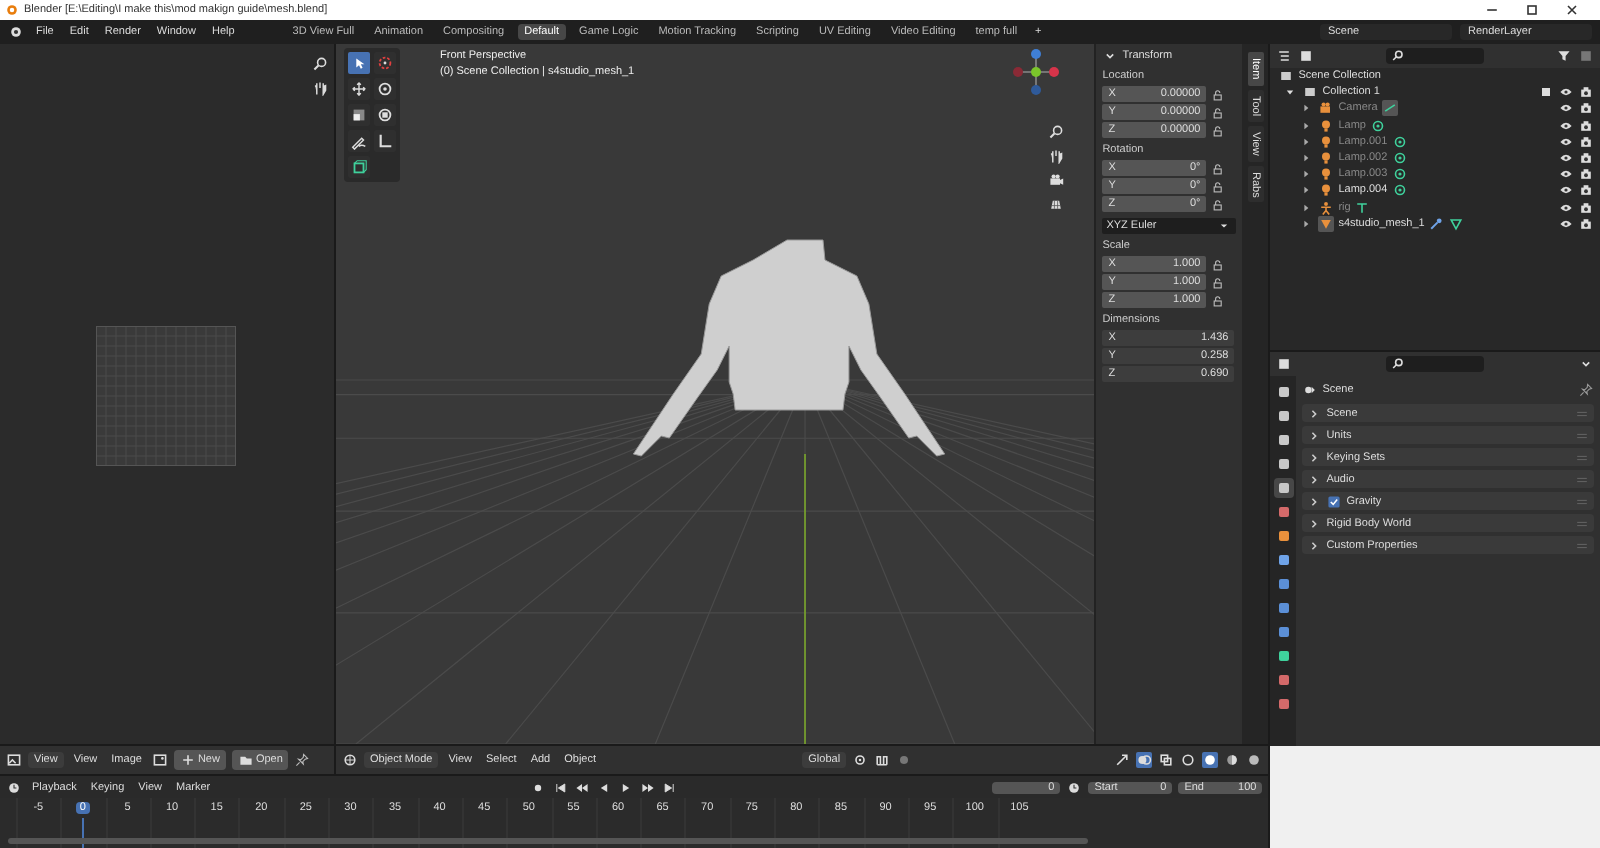  What do you see at coordinates (1563, 56) in the screenshot?
I see `filter-icon` at bounding box center [1563, 56].